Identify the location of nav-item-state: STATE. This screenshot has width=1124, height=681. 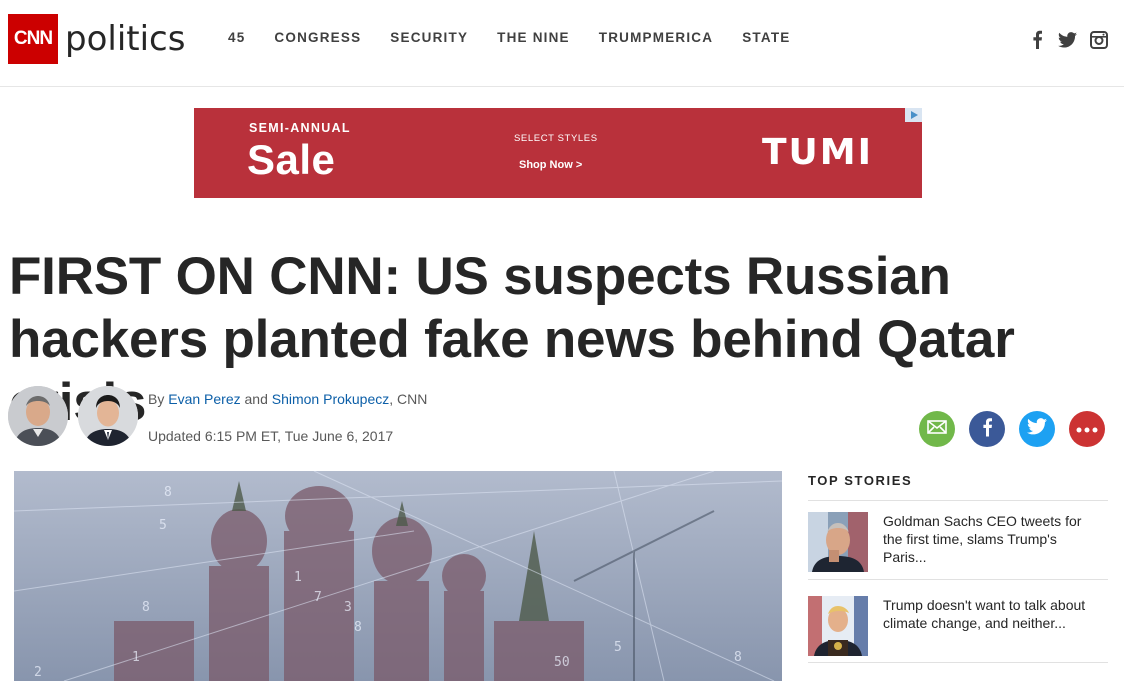
(766, 37).